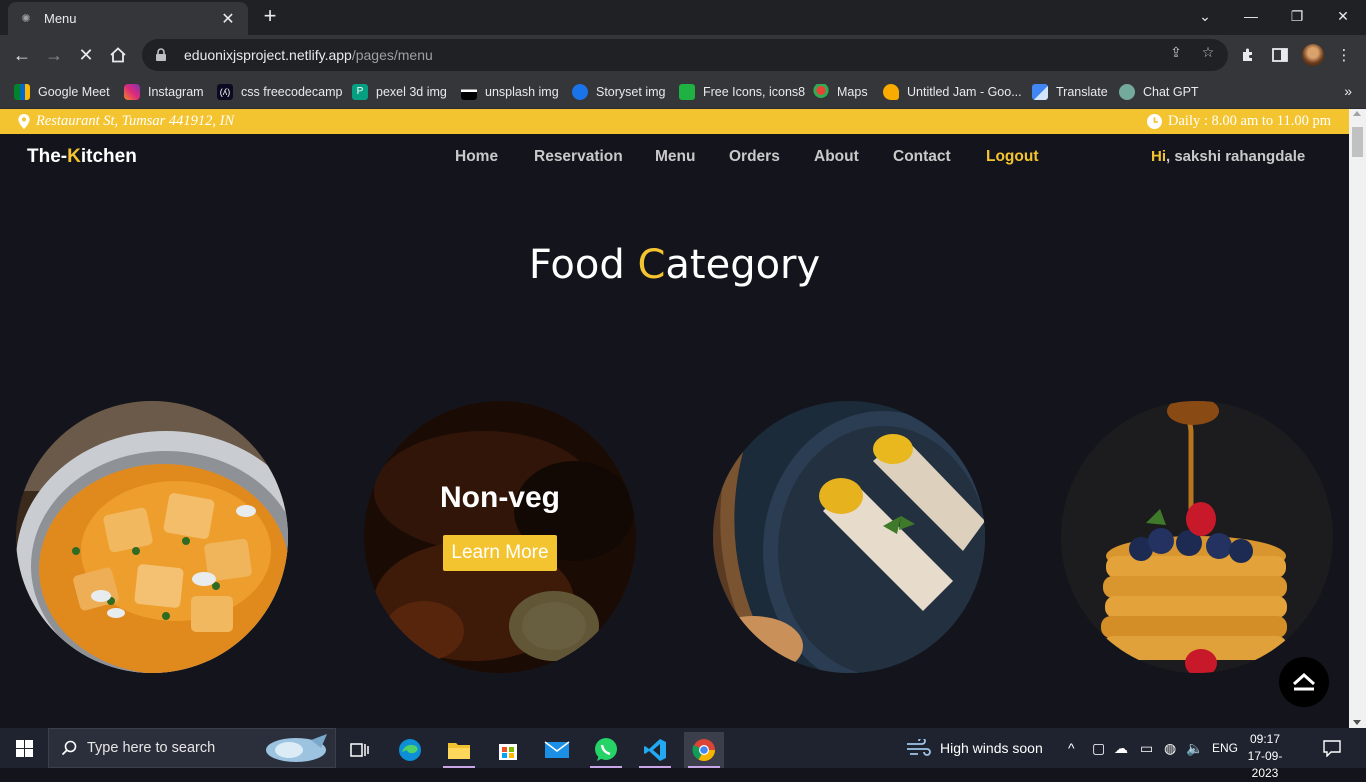 This screenshot has height=782, width=1366. I want to click on tab-search-icon: ⌄, so click(1205, 16).